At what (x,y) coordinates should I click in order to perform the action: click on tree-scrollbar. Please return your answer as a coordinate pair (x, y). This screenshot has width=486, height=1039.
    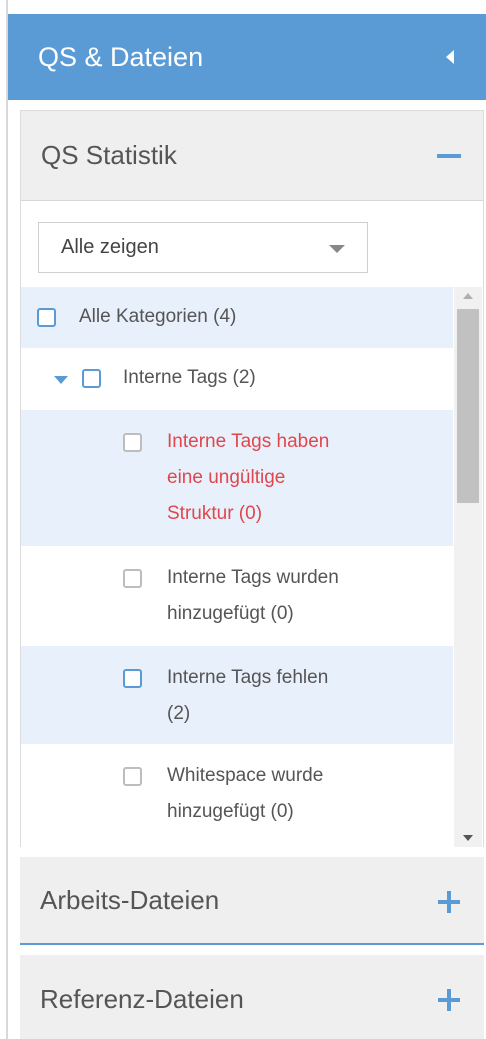
    Looking at the image, I should click on (468, 567).